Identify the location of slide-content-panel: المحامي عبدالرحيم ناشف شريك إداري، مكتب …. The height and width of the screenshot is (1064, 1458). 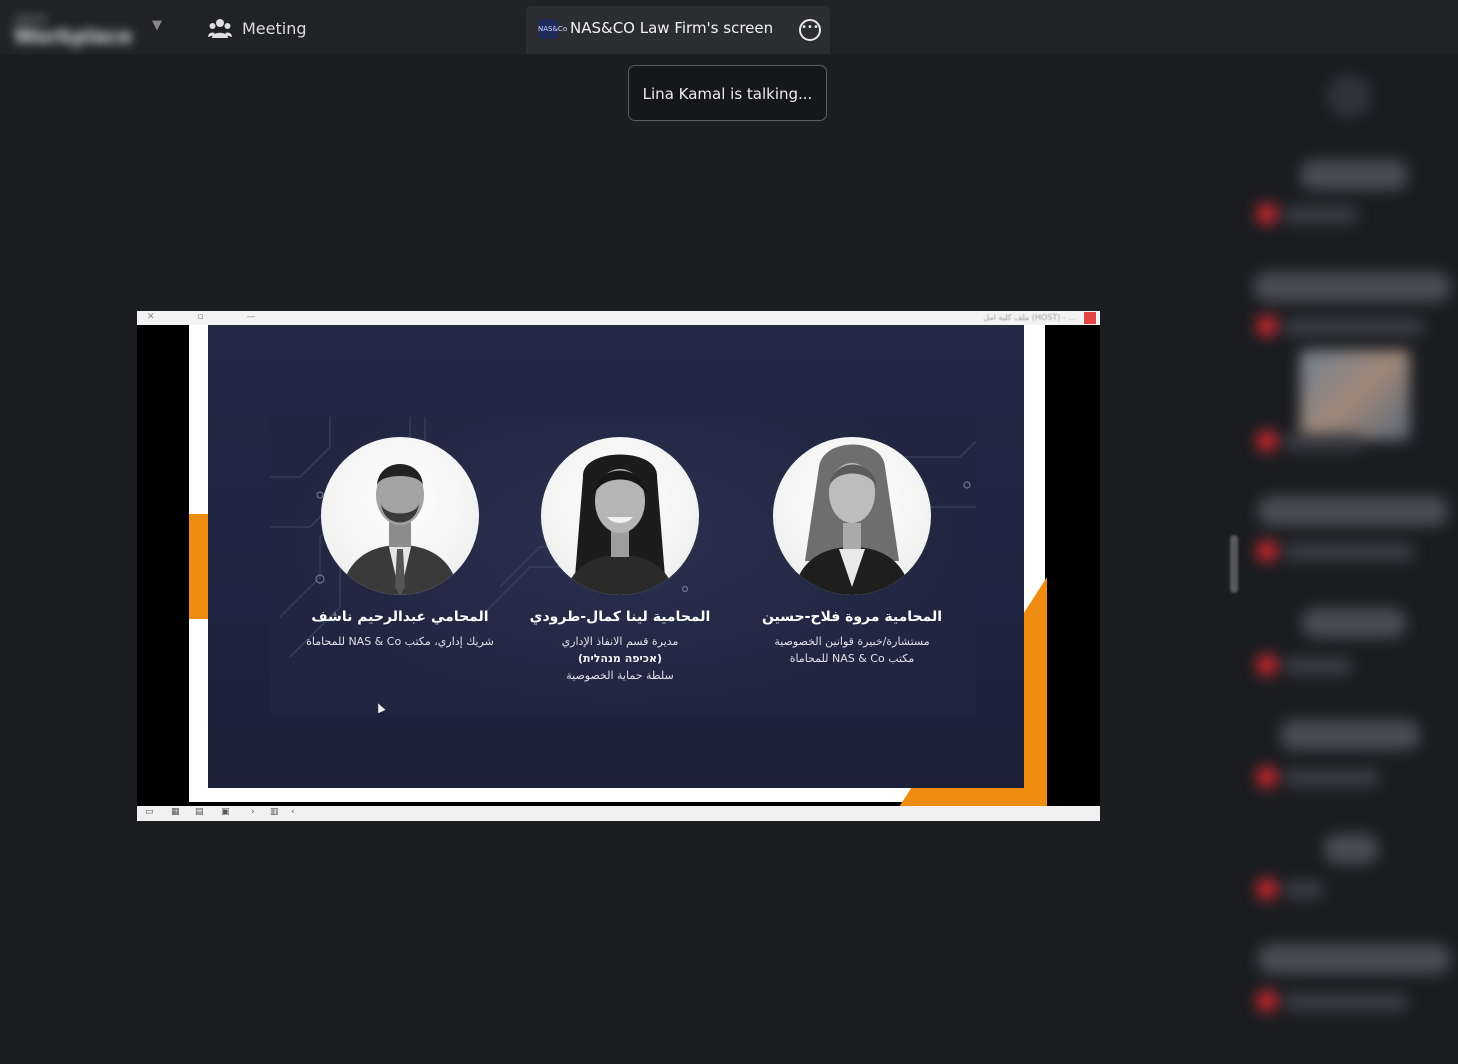
(623, 565).